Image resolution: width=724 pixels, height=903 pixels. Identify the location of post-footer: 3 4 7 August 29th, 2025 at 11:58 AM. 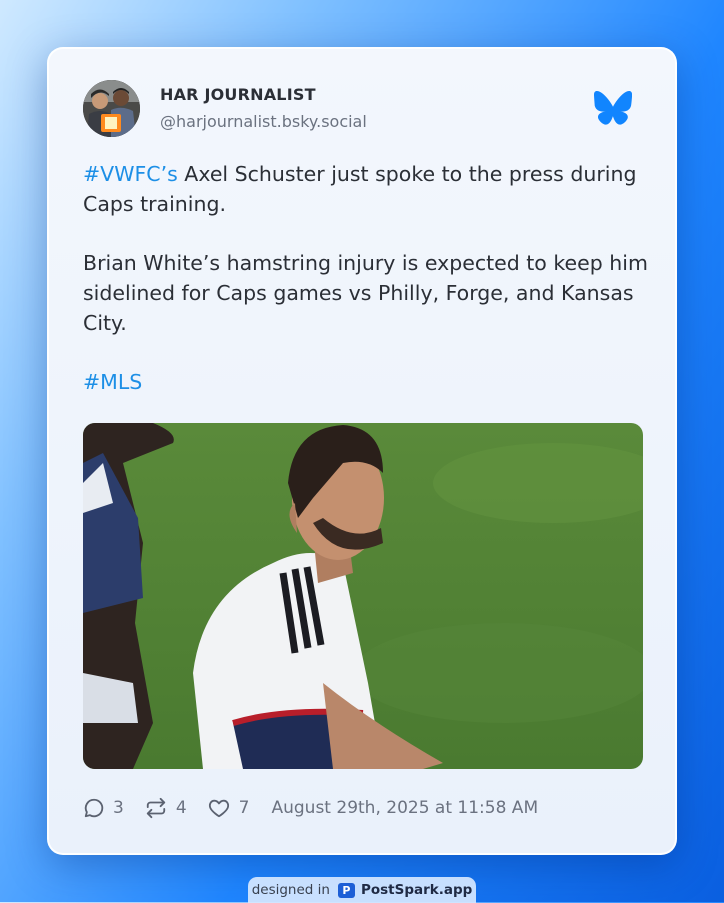
(310, 808).